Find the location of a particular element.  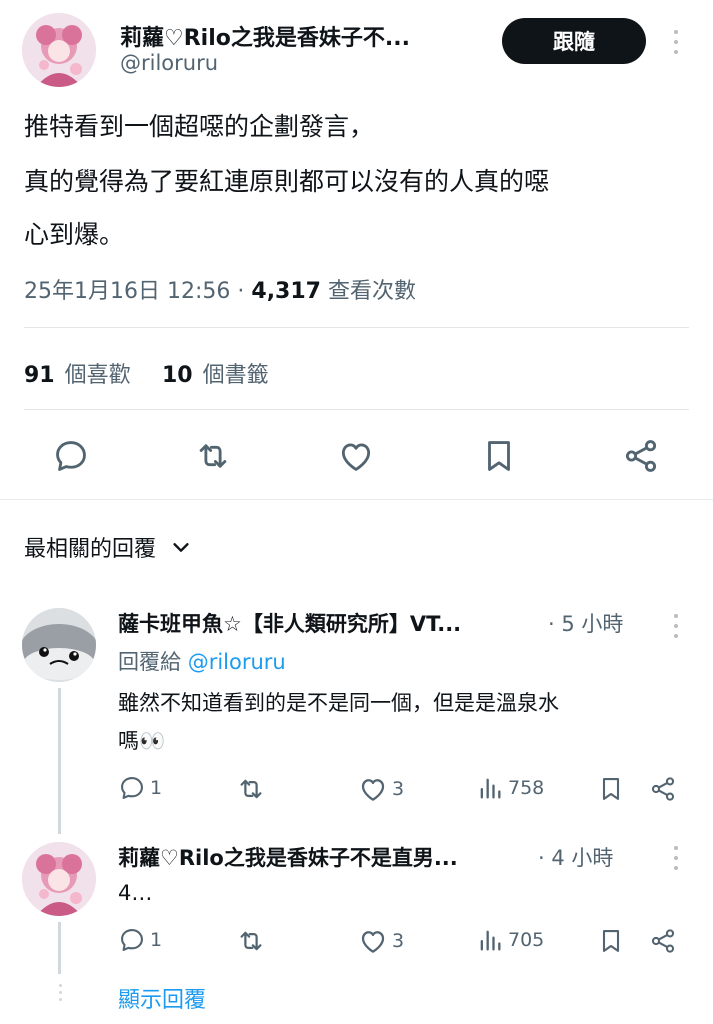

reply-to-prefix: 回覆給 is located at coordinates (149, 662).